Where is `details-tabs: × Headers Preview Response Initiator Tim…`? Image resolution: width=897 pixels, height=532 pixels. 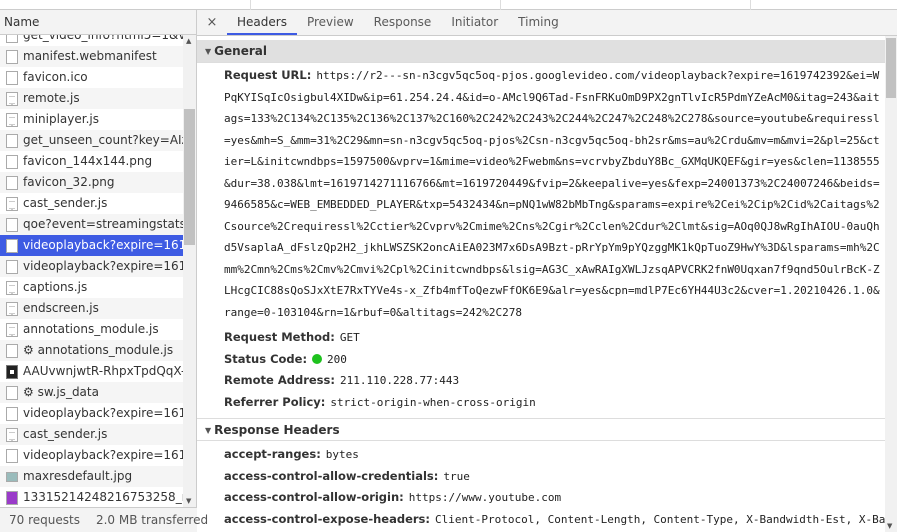 details-tabs: × Headers Preview Response Initiator Tim… is located at coordinates (547, 23).